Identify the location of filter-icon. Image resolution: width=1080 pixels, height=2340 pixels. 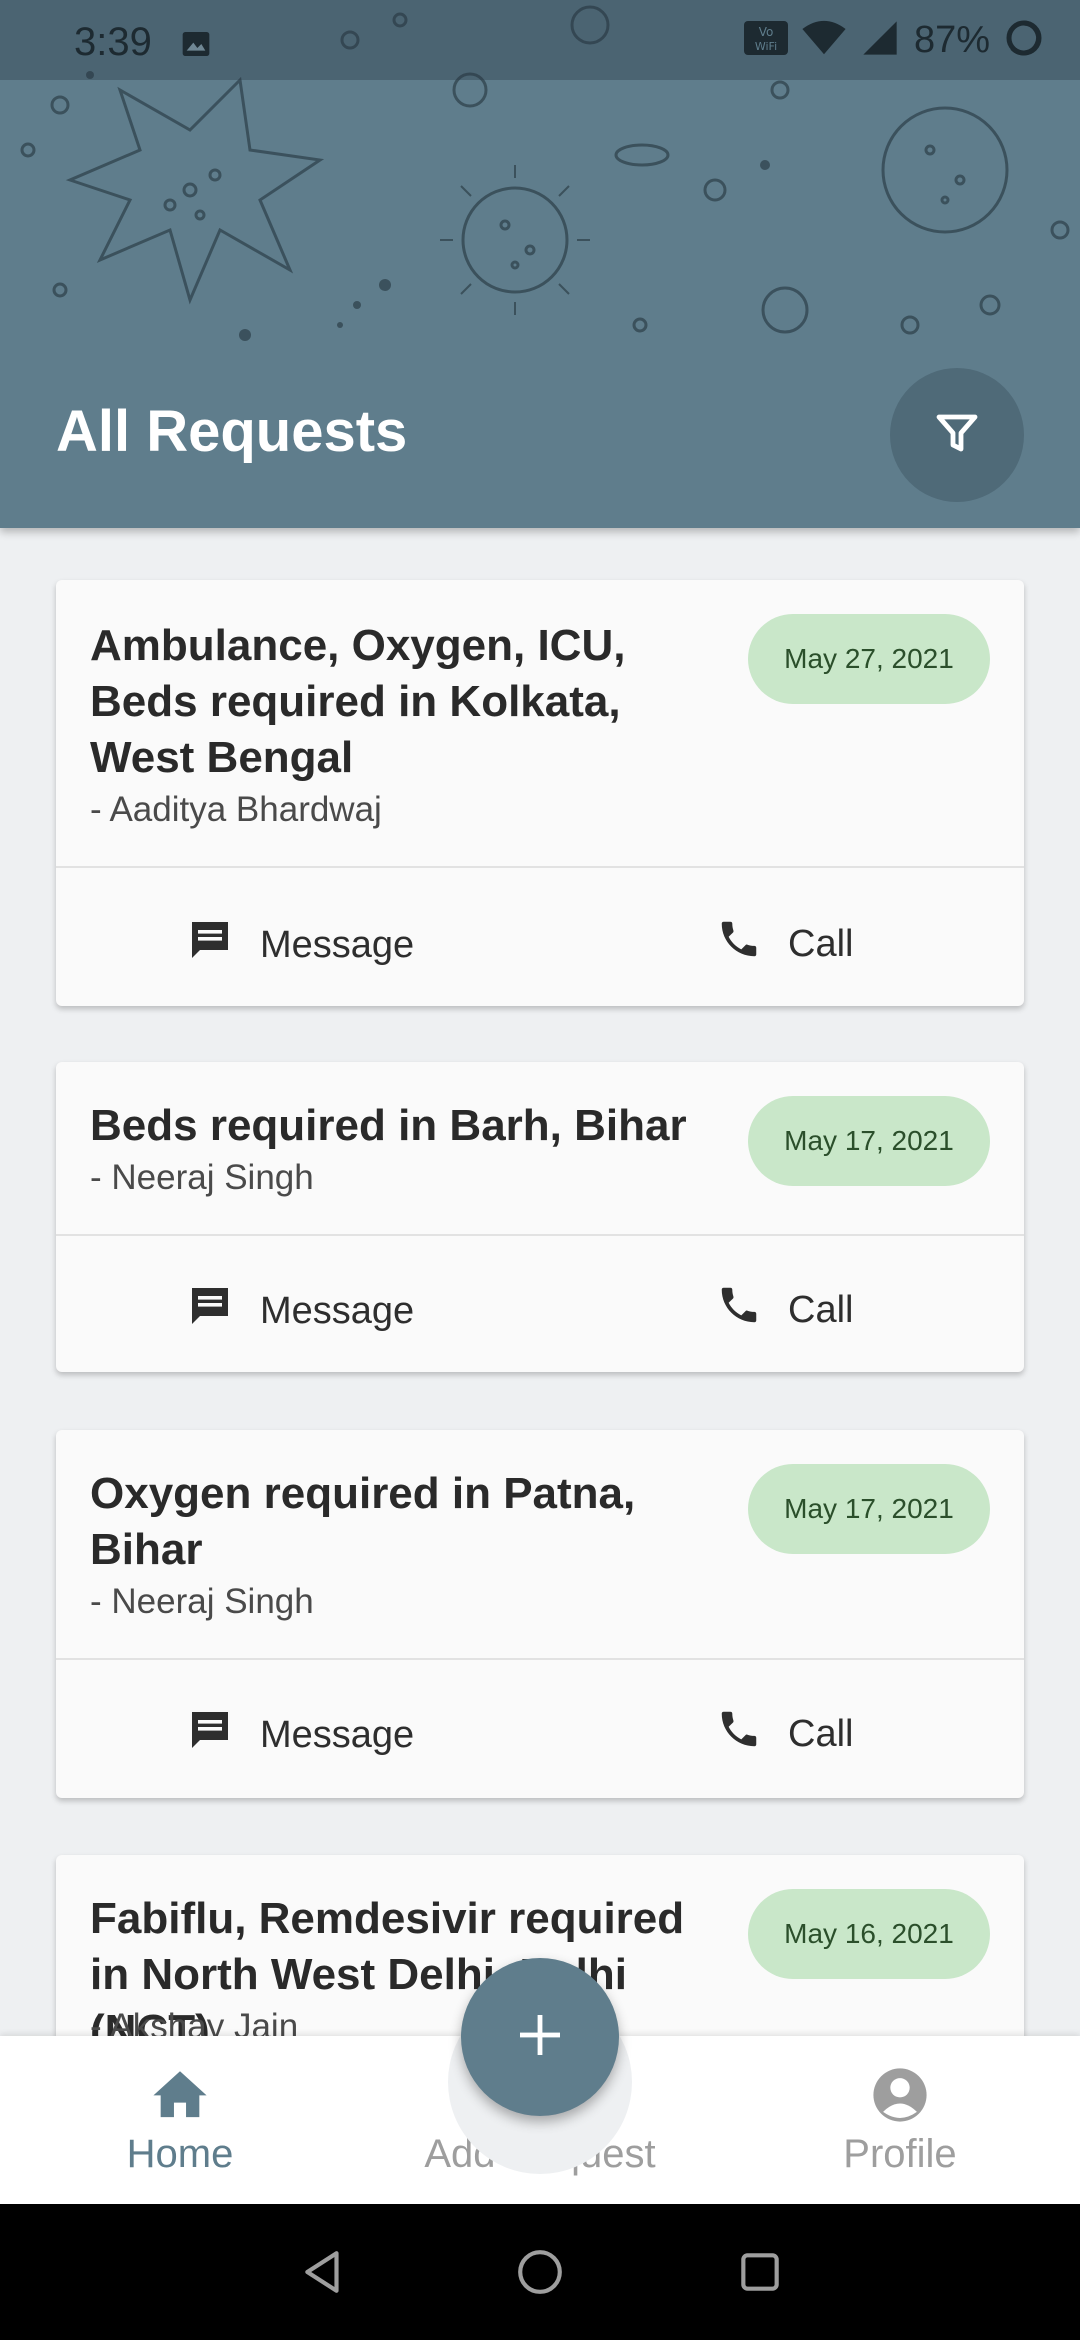
(957, 435).